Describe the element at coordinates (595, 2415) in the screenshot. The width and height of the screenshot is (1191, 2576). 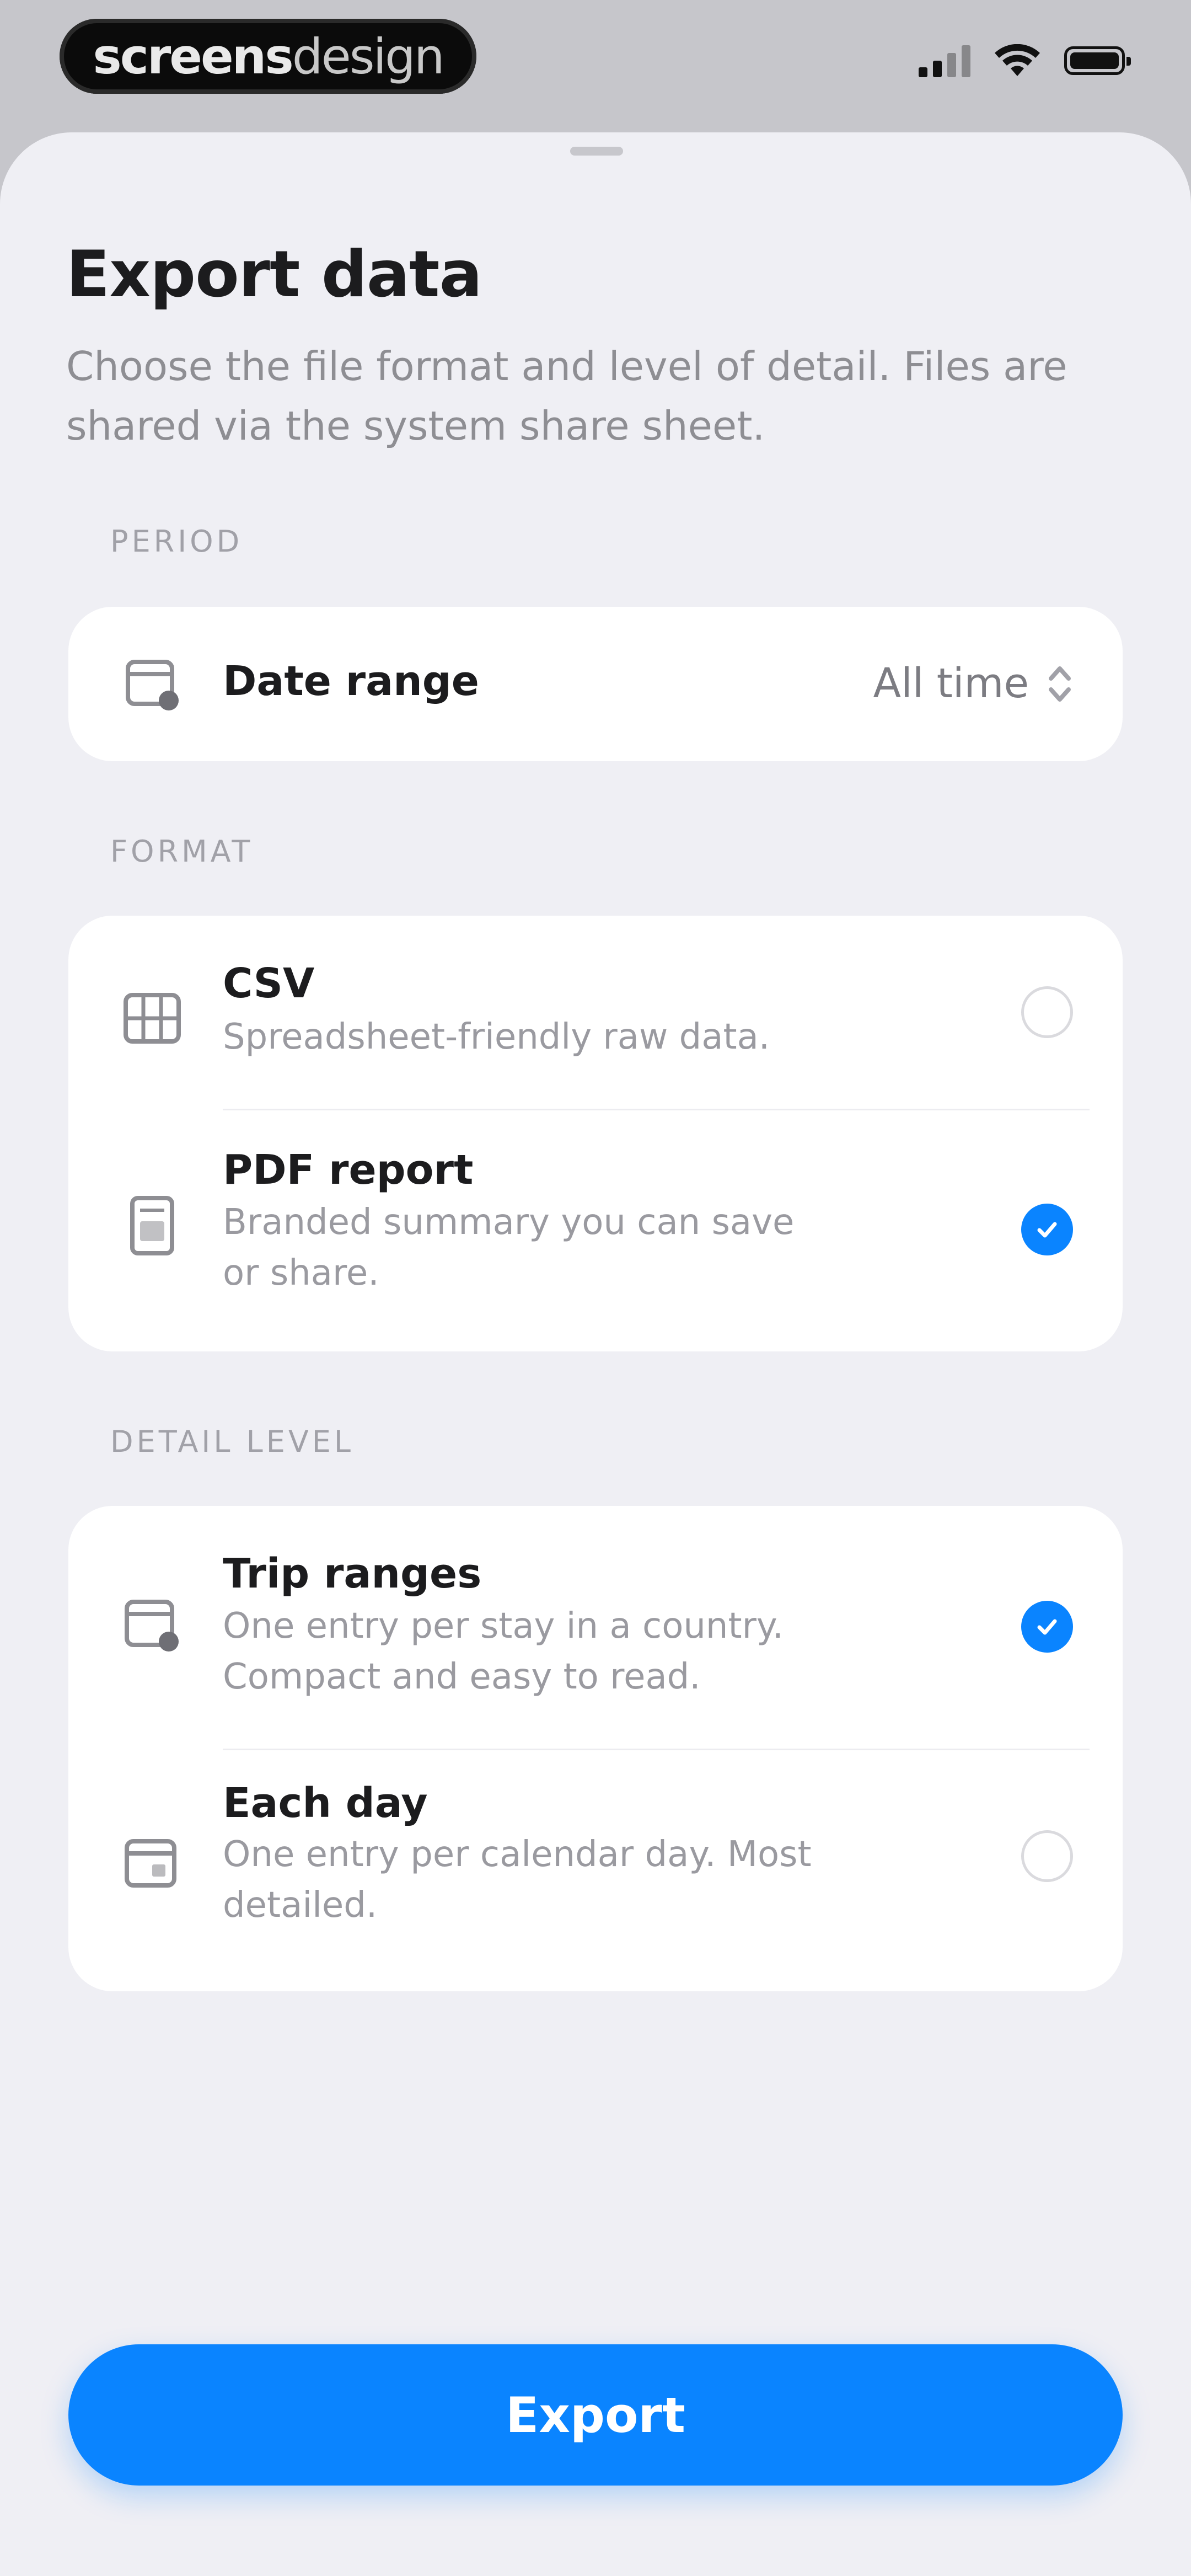
I see `export-button: Export` at that location.